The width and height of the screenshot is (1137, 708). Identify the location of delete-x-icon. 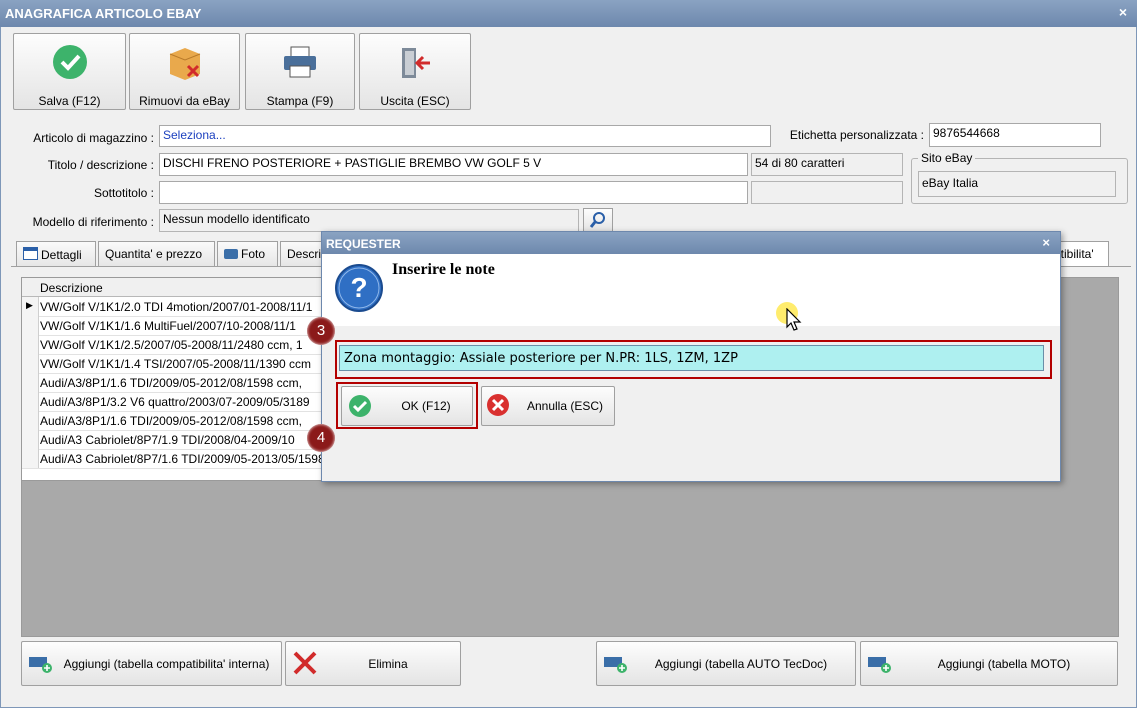
(305, 663).